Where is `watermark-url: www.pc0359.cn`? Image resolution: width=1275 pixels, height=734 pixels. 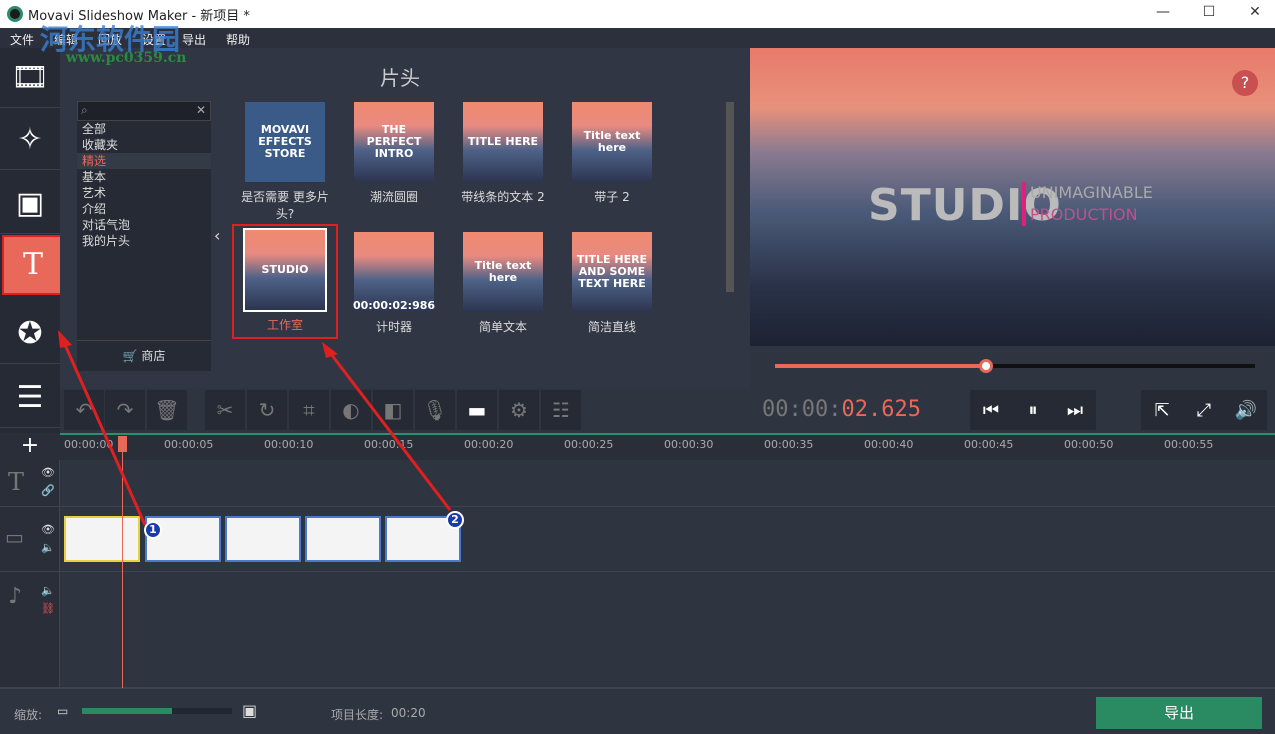
watermark-url: www.pc0359.cn is located at coordinates (126, 58).